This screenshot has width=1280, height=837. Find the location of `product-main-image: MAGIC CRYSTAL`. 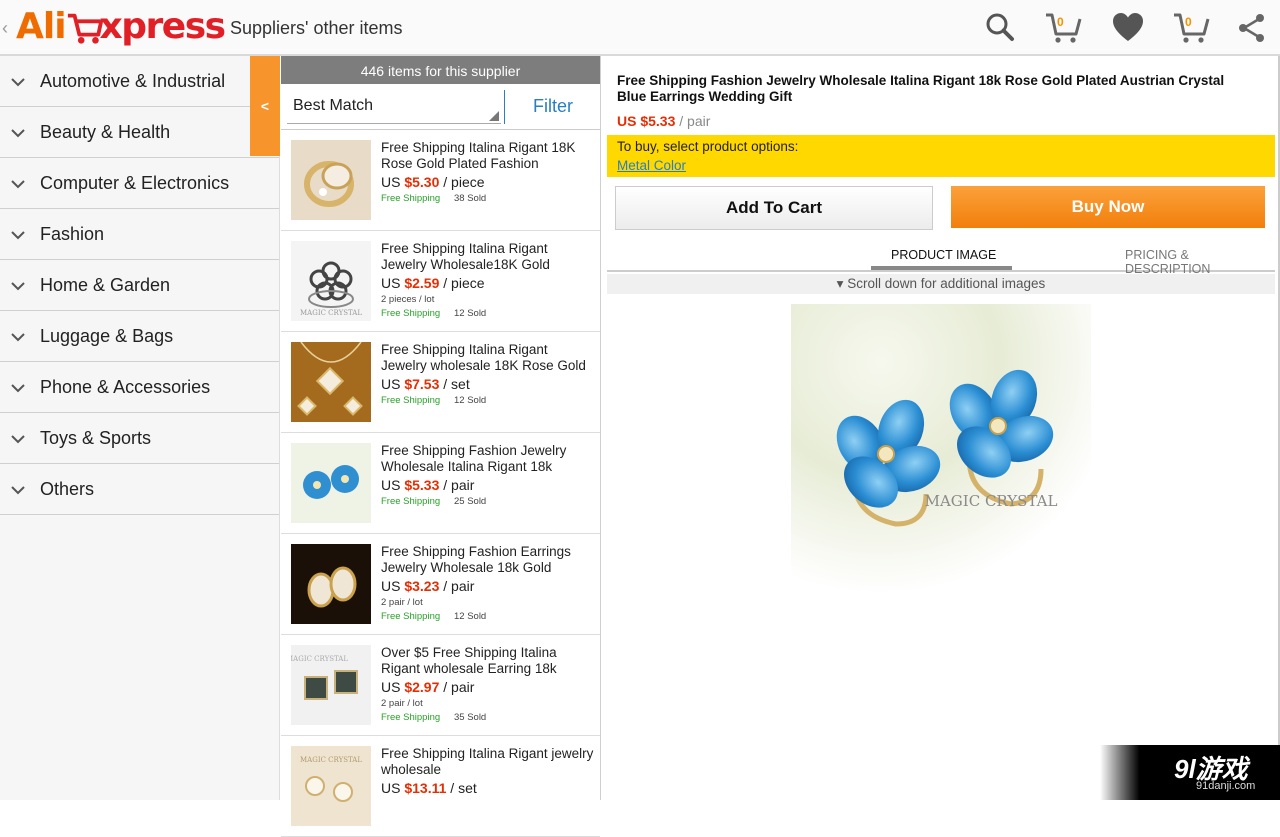

product-main-image: MAGIC CRYSTAL is located at coordinates (941, 449).